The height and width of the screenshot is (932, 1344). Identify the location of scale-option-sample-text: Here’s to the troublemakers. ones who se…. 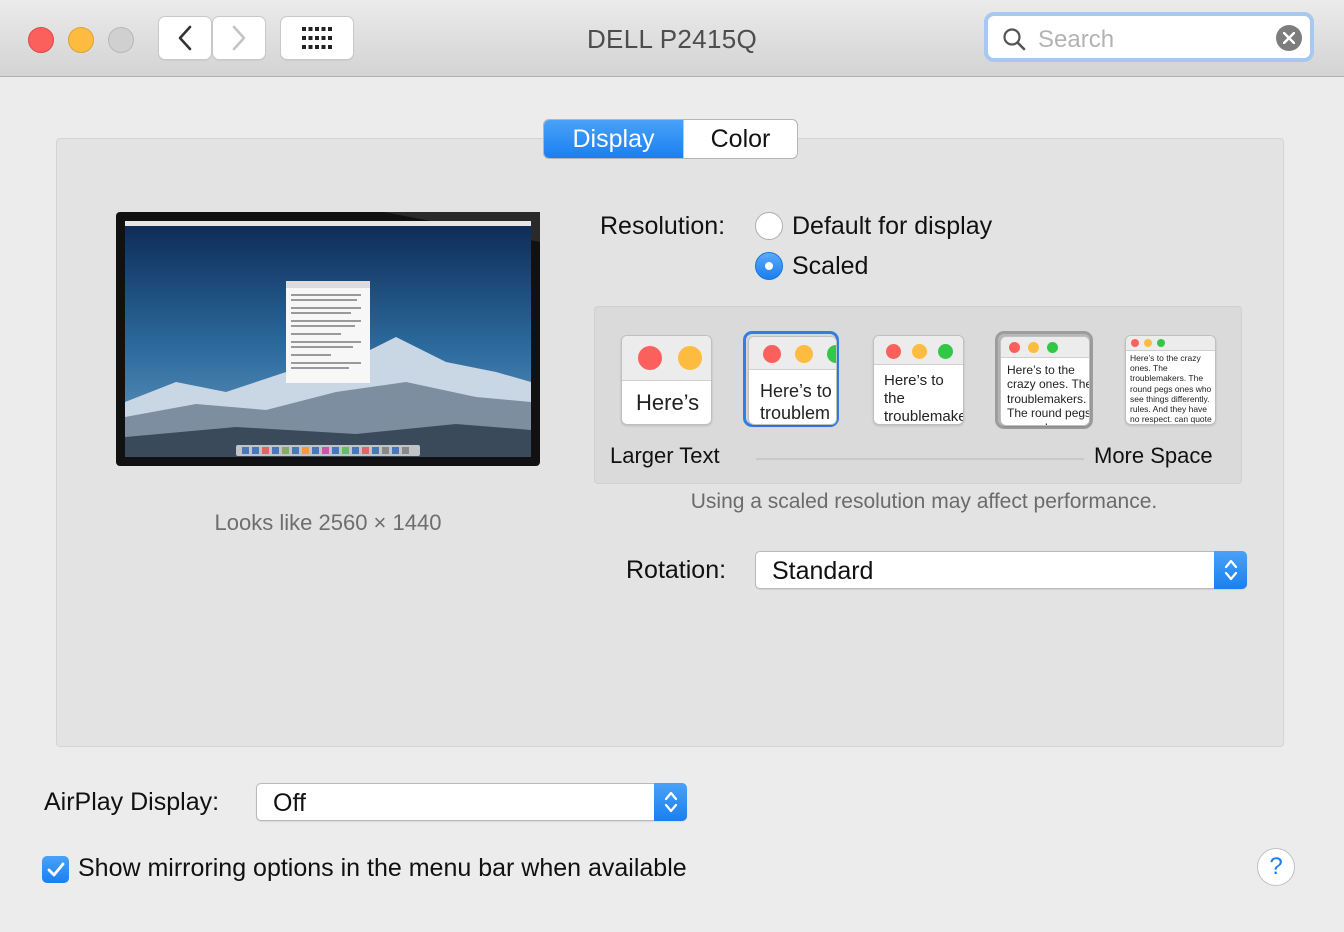
(923, 398).